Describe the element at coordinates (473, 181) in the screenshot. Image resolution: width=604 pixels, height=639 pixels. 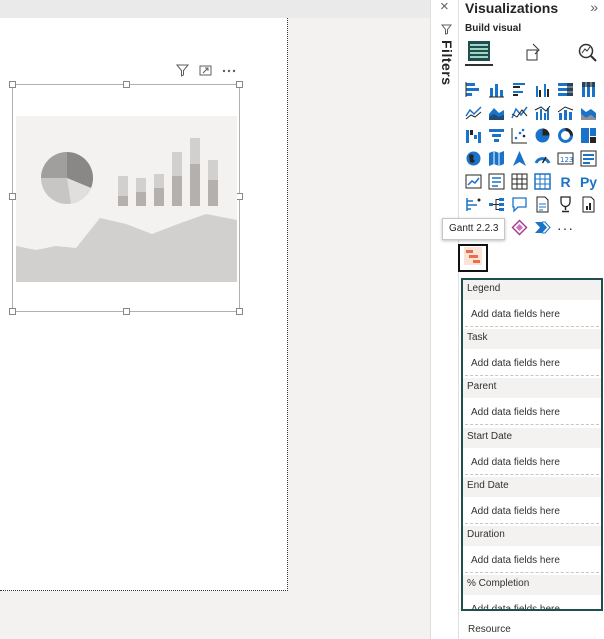
I see `kpi-icon` at that location.